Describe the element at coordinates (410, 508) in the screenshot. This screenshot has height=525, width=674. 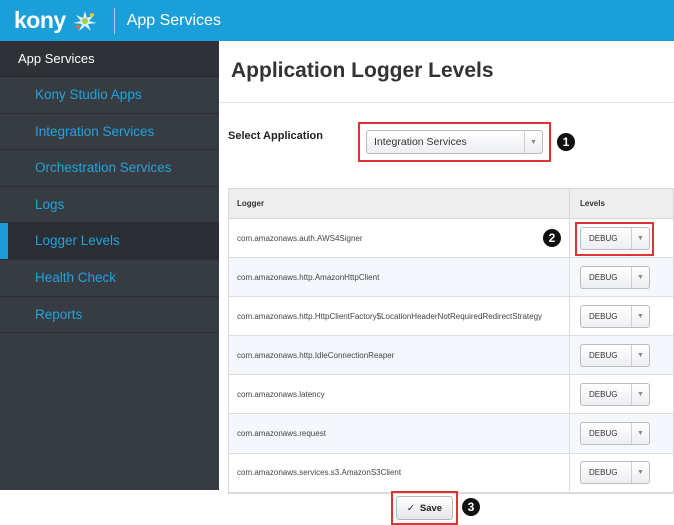
I see `check-icon: ✓` at that location.